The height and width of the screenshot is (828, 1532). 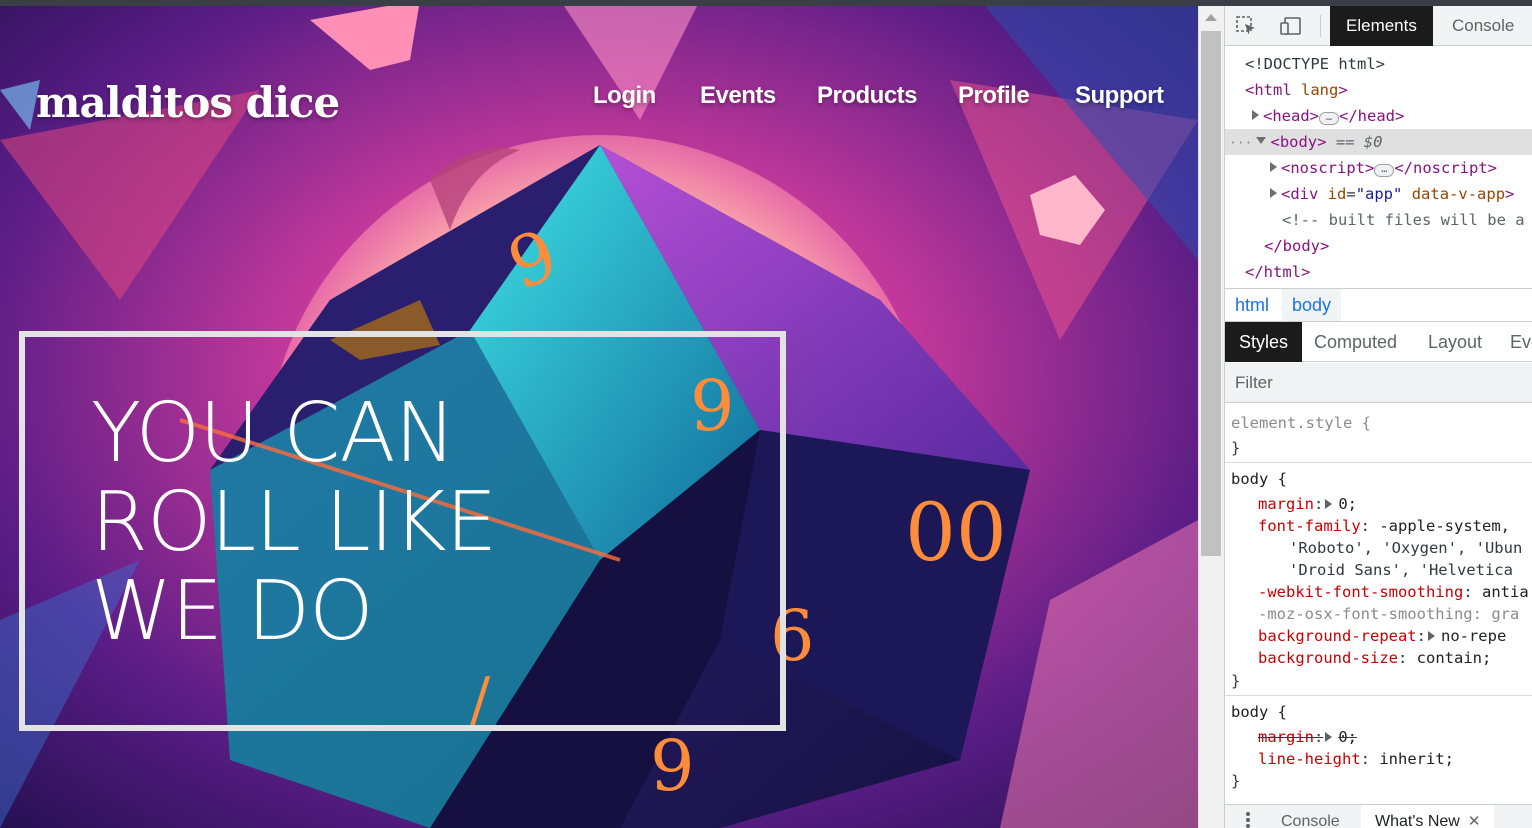 I want to click on div-data-v-app-attr: data-v-app, so click(x=1458, y=194).